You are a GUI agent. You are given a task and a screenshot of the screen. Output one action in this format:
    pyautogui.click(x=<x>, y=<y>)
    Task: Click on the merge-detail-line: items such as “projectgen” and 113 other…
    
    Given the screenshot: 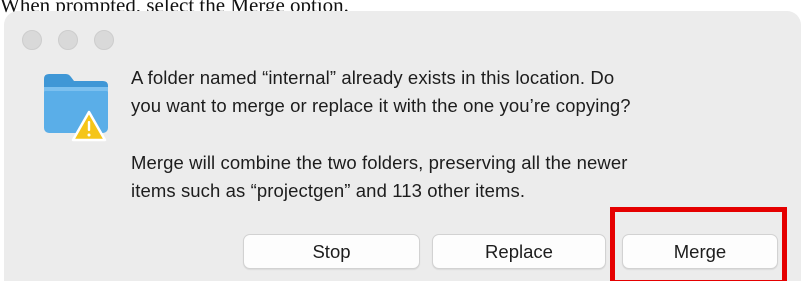 What is the action you would take?
    pyautogui.click(x=328, y=190)
    